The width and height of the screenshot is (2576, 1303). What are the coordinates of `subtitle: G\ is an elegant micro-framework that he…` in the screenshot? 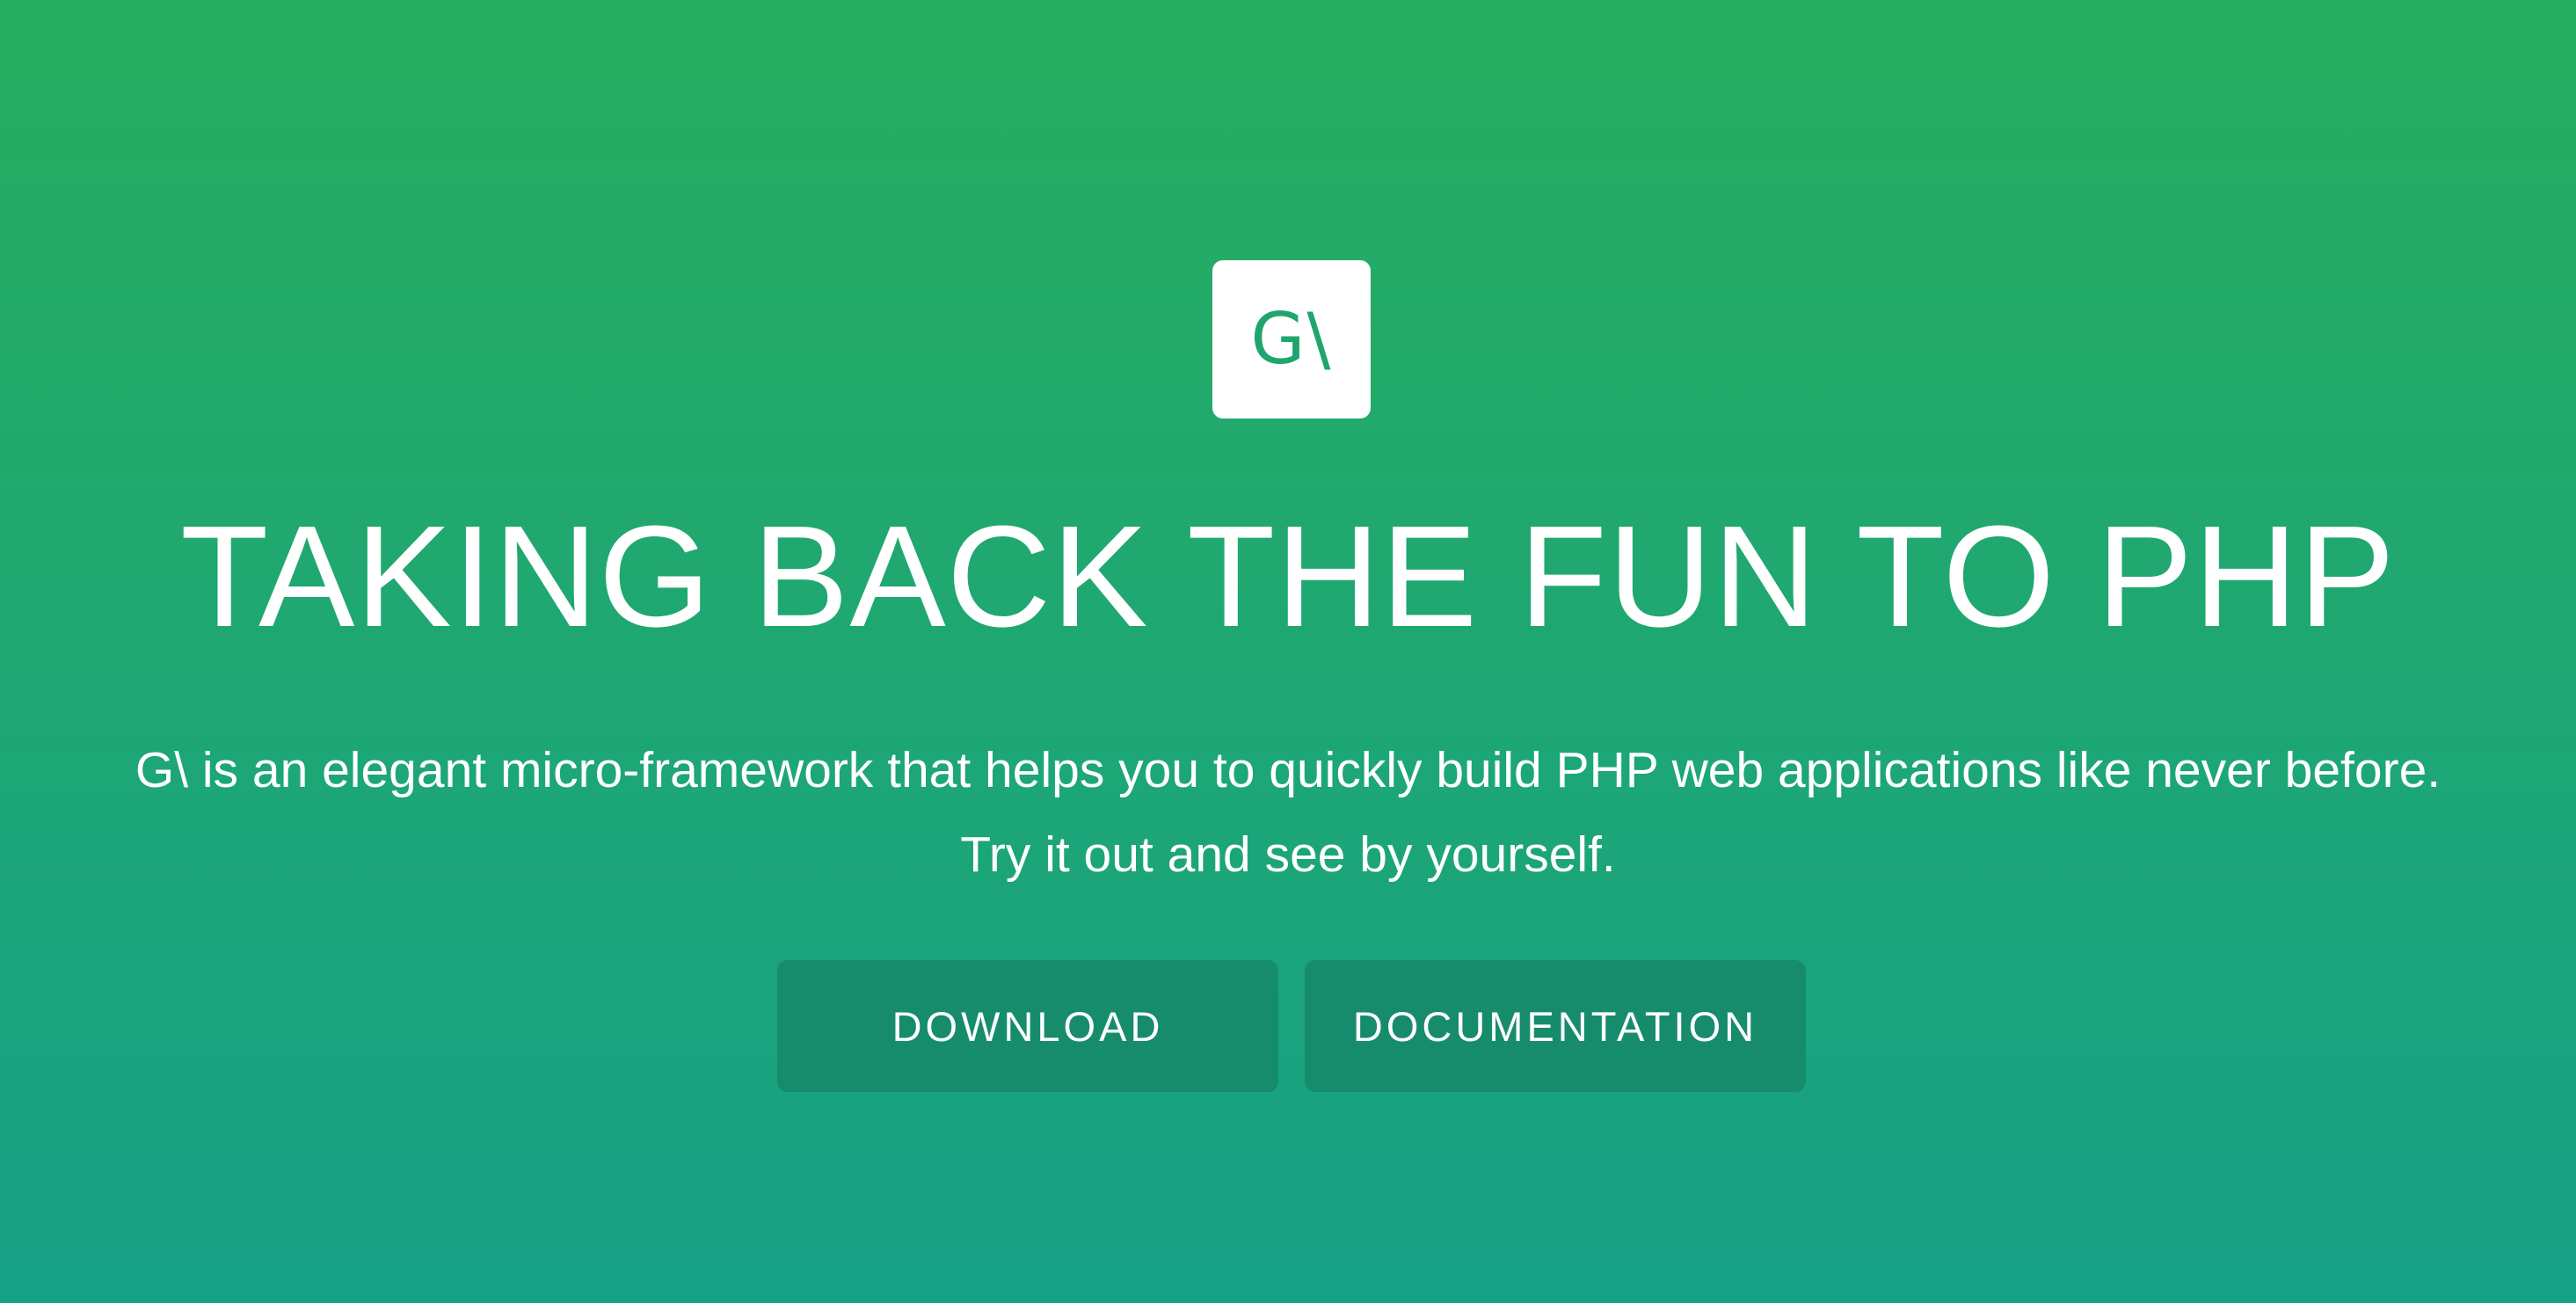 It's located at (1288, 812).